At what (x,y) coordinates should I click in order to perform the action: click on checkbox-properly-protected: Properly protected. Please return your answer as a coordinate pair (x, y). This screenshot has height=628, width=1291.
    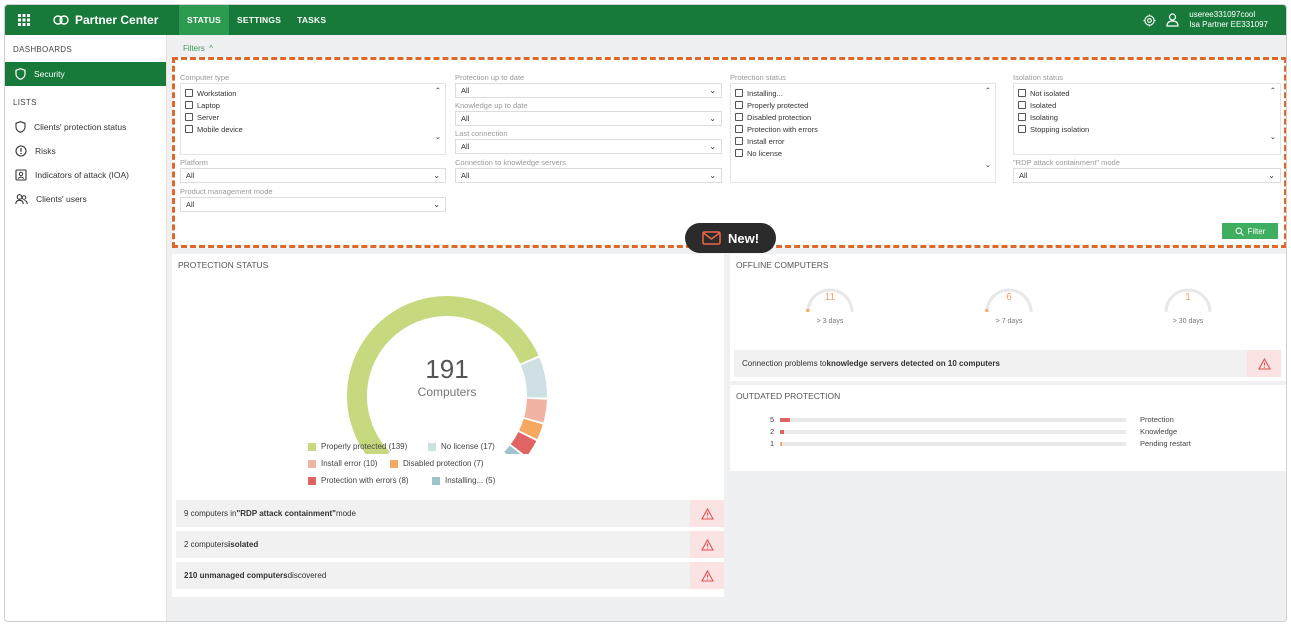
    Looking at the image, I should click on (863, 105).